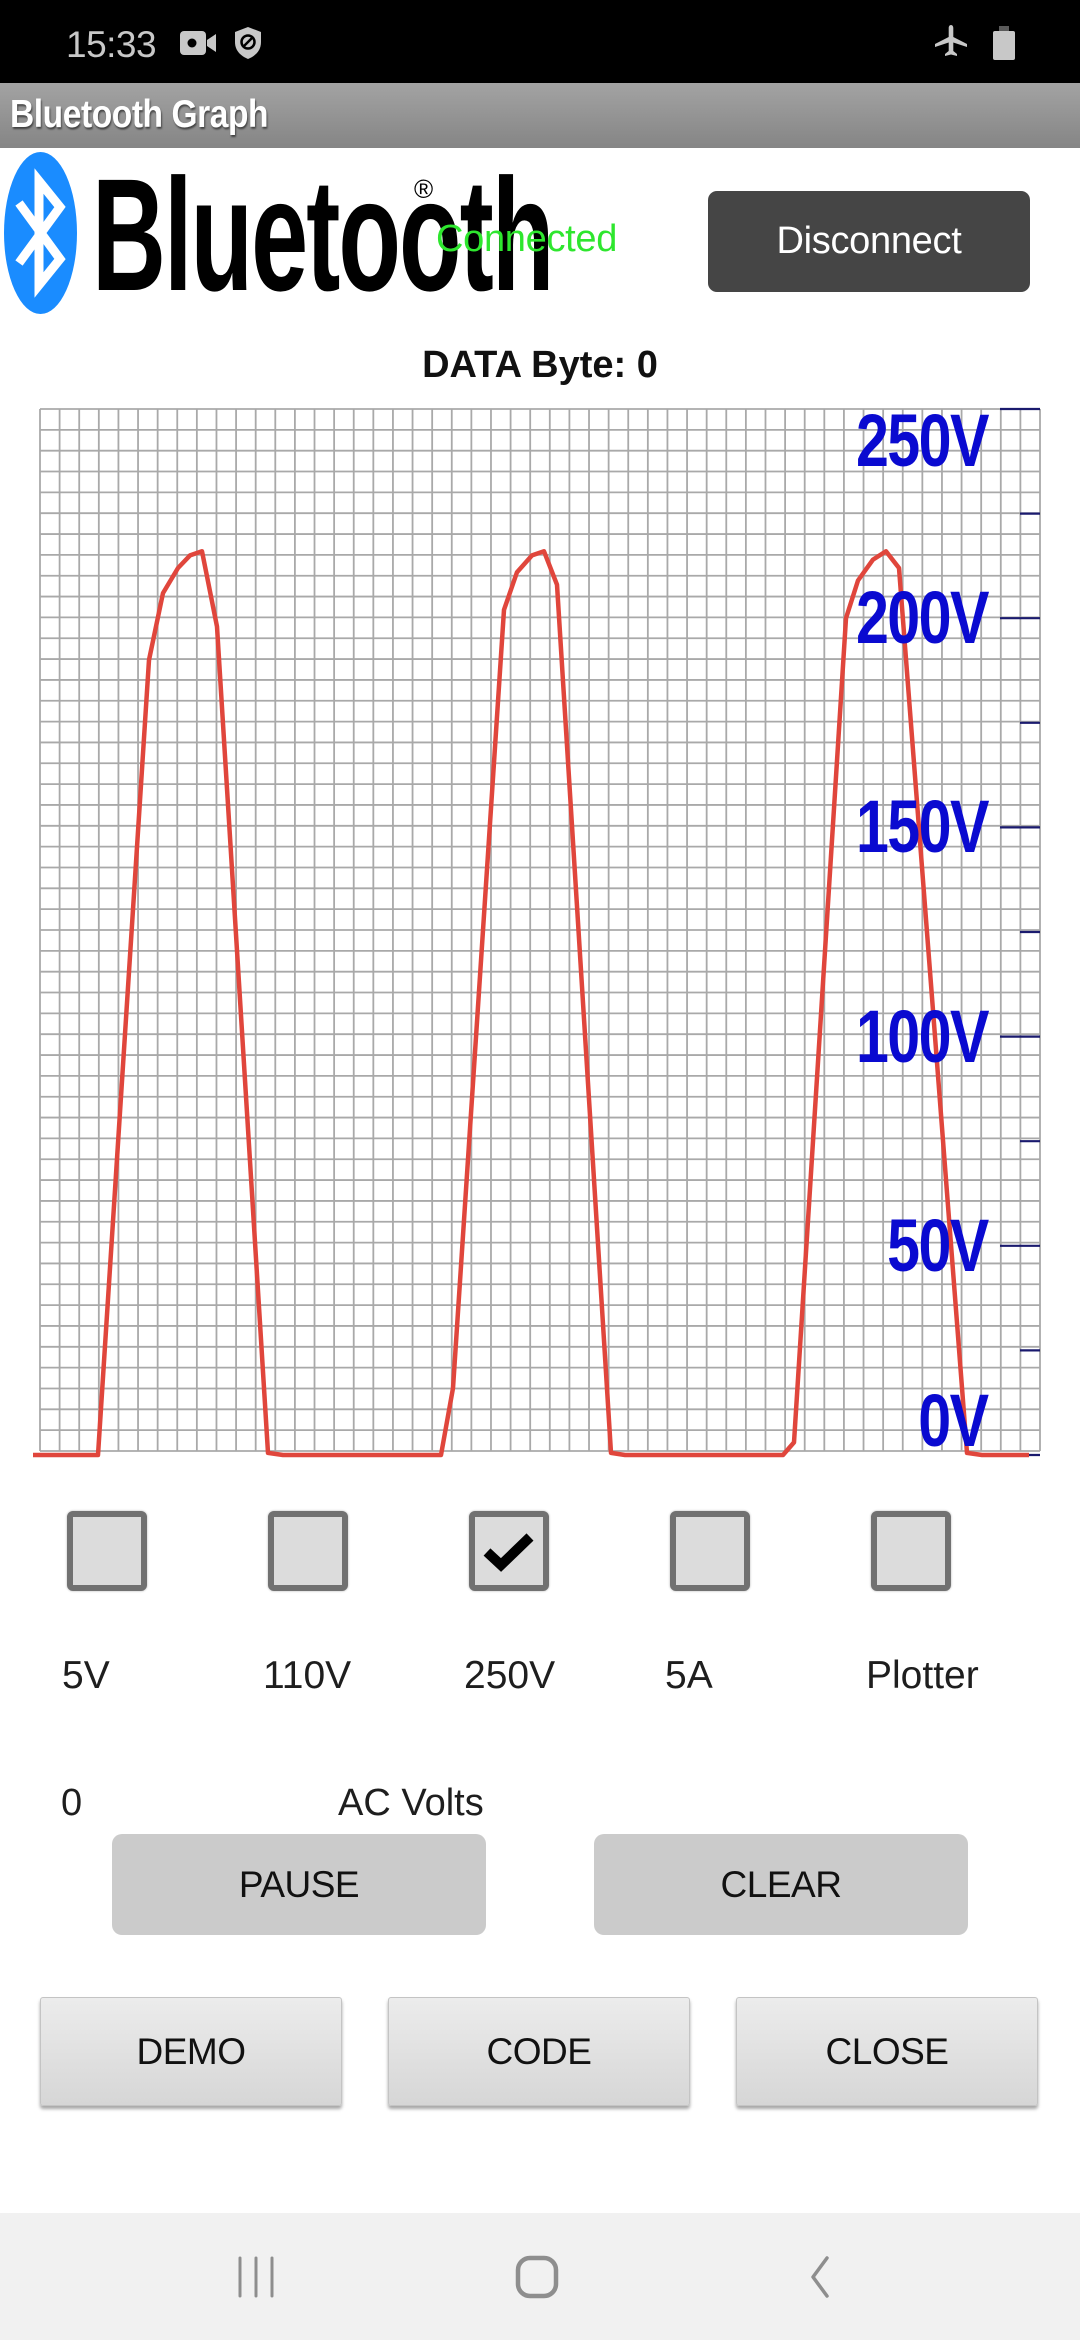 This screenshot has height=2340, width=1080. I want to click on y-label-50v: 50V, so click(938, 1245).